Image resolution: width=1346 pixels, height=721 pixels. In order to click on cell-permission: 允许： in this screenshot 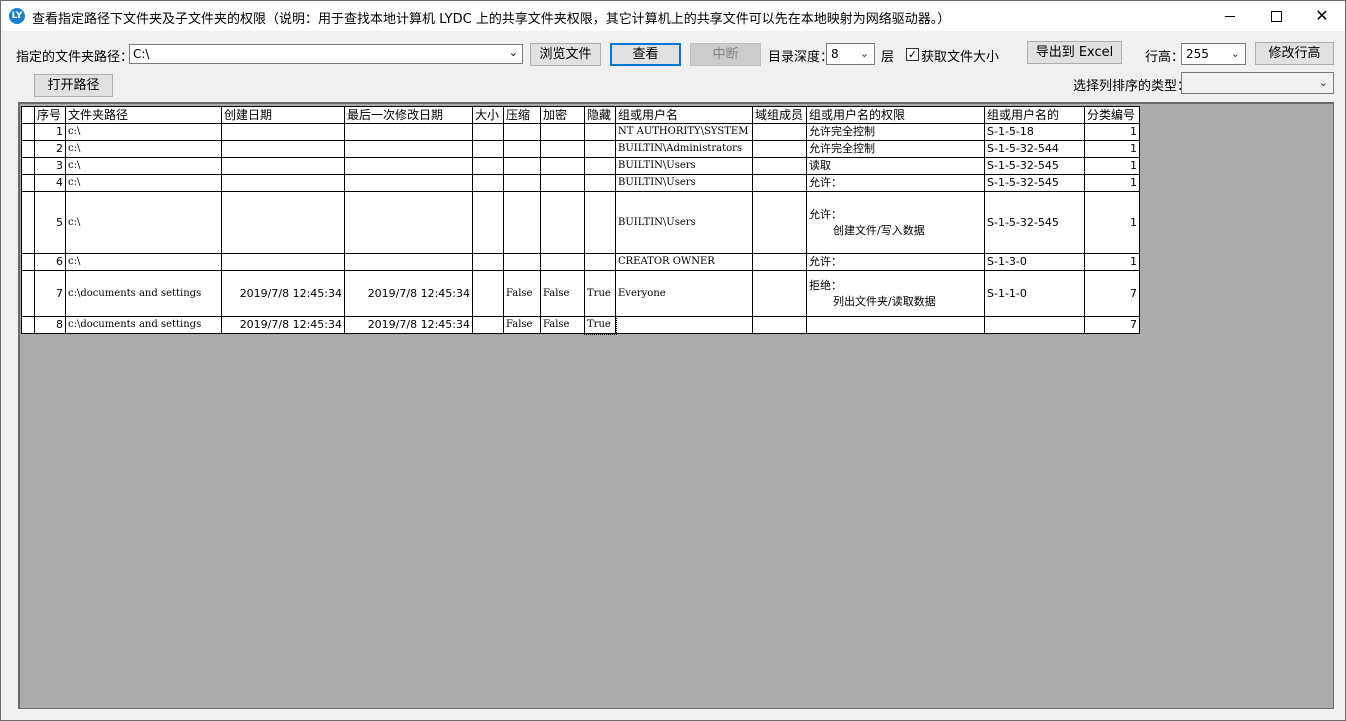, I will do `click(895, 183)`.